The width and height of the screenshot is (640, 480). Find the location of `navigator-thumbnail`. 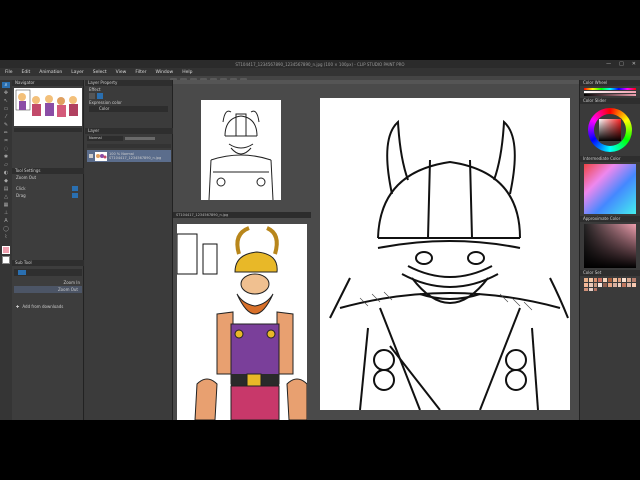

navigator-thumbnail is located at coordinates (48, 107).